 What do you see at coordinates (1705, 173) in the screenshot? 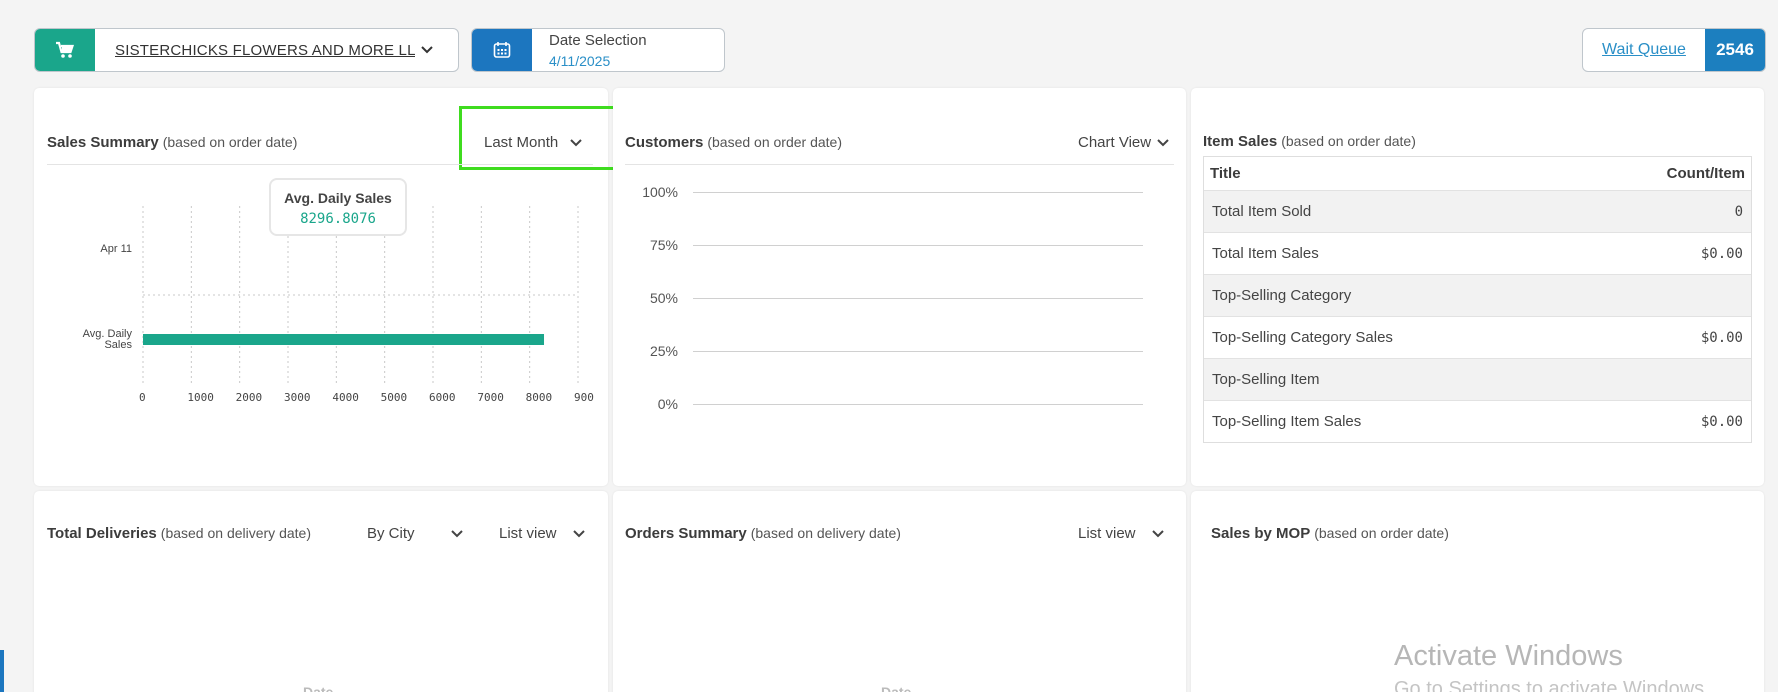
I see `column-header-count: Count/Item` at bounding box center [1705, 173].